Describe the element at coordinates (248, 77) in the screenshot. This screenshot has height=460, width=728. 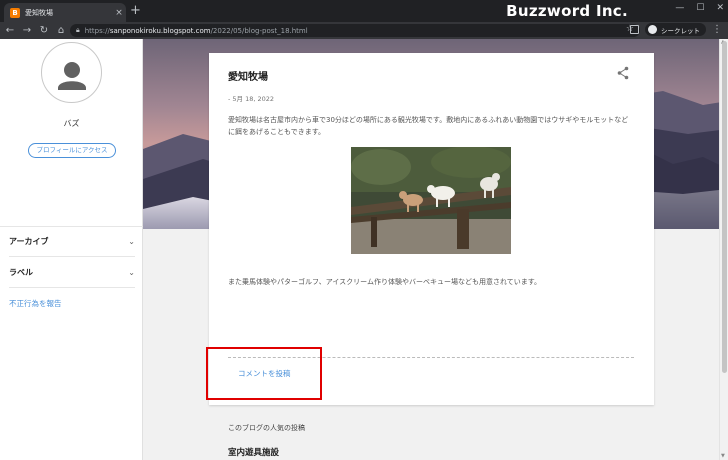
I see `post-title: 愛知牧場` at that location.